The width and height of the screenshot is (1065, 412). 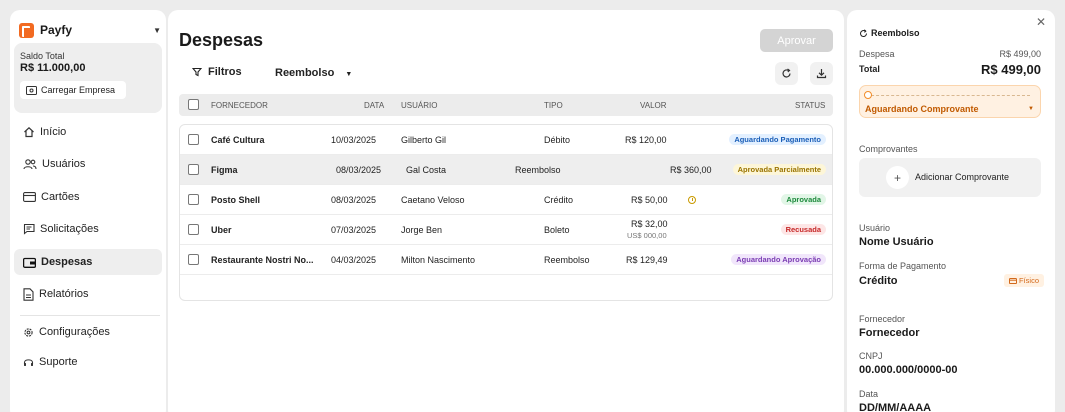 What do you see at coordinates (78, 90) in the screenshot?
I see `load-company-label: Carregar Empresa` at bounding box center [78, 90].